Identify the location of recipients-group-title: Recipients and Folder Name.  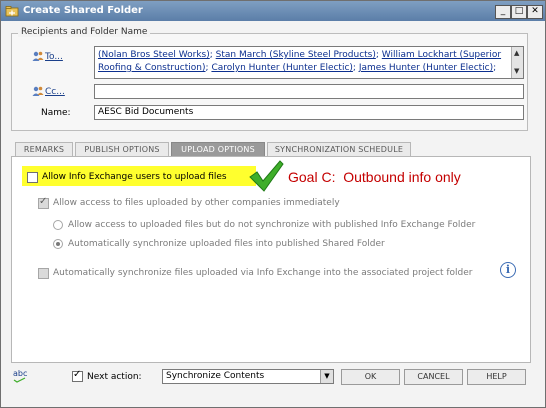
(84, 32).